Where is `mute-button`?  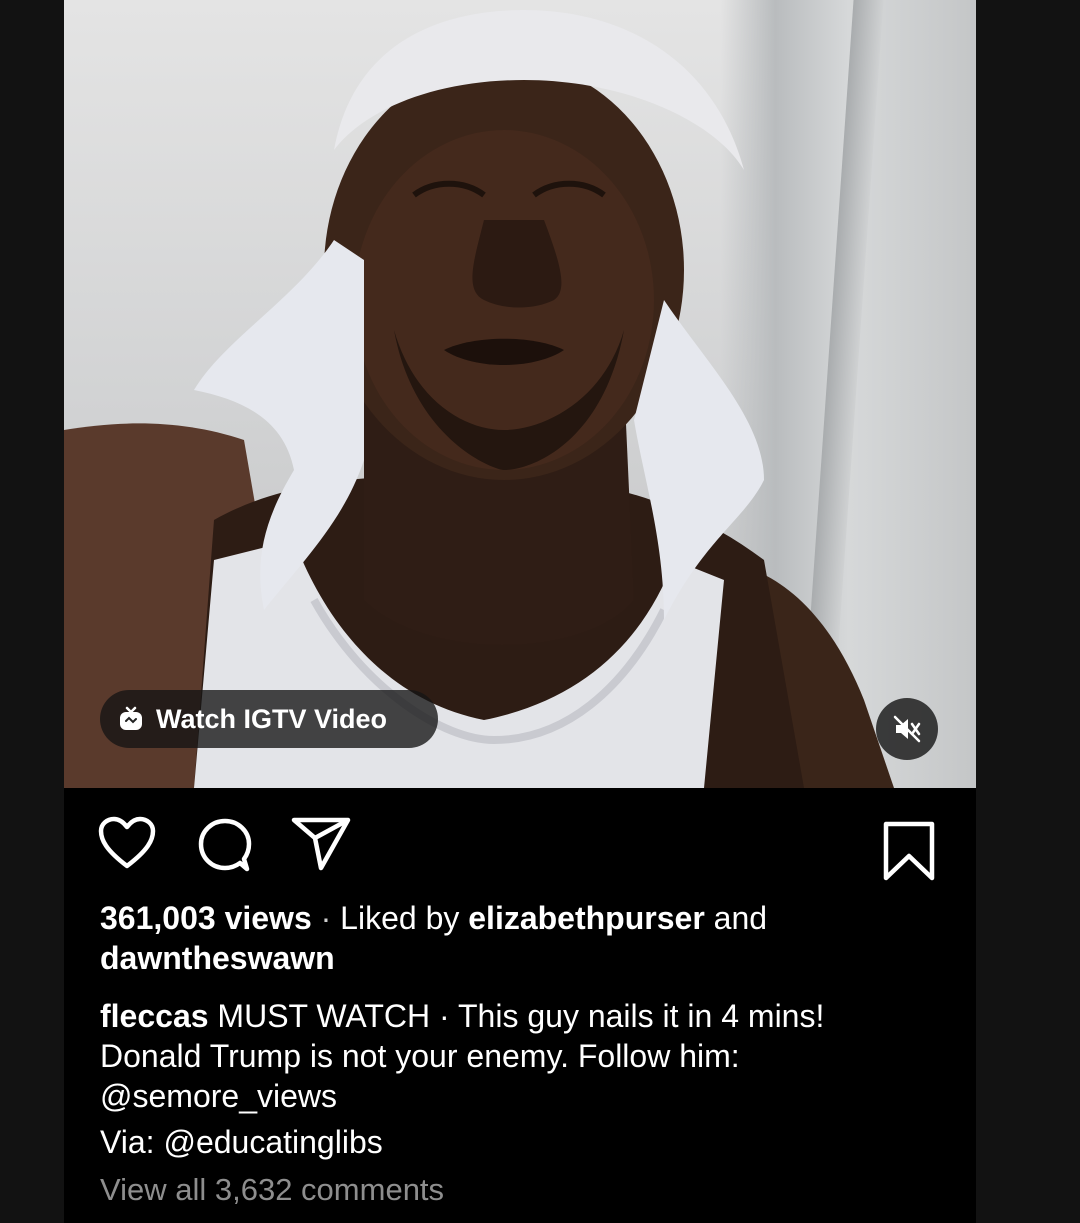 mute-button is located at coordinates (907, 729).